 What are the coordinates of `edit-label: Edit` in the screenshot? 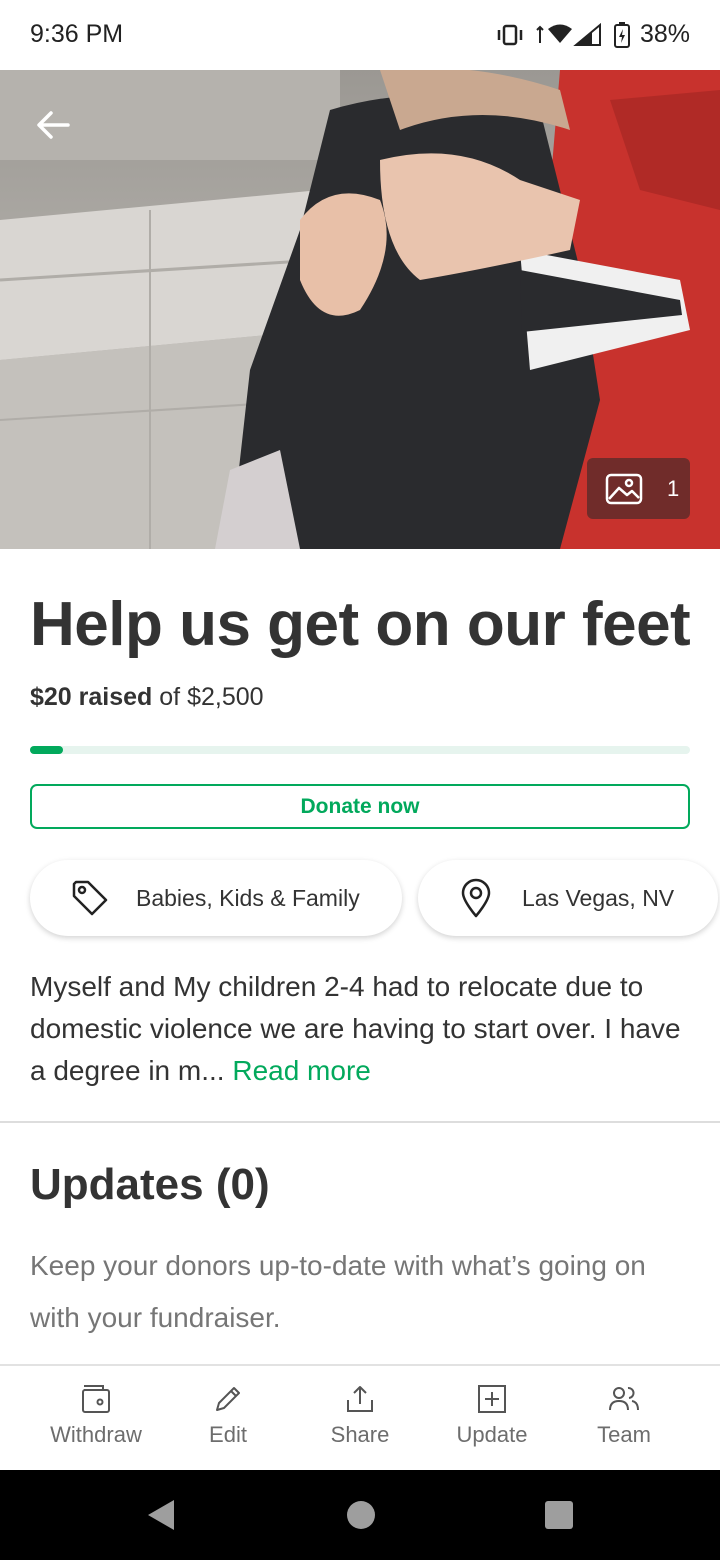 It's located at (228, 1434).